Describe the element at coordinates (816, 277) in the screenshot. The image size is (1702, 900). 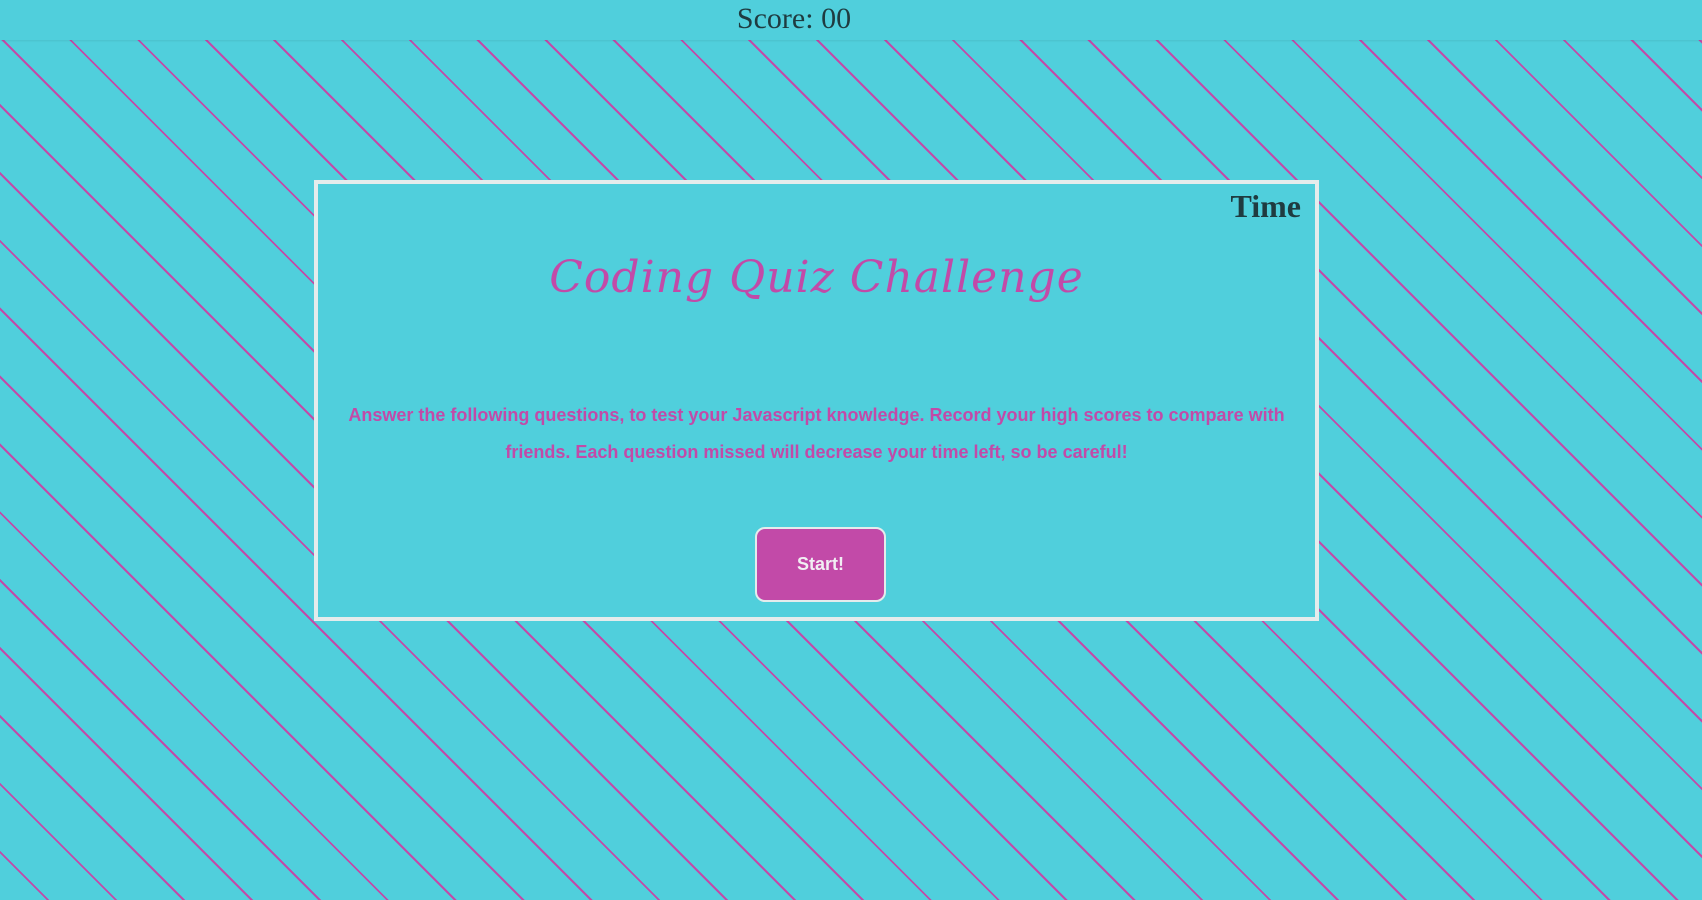
I see `quiz-title: Coding Quiz Challenge` at that location.